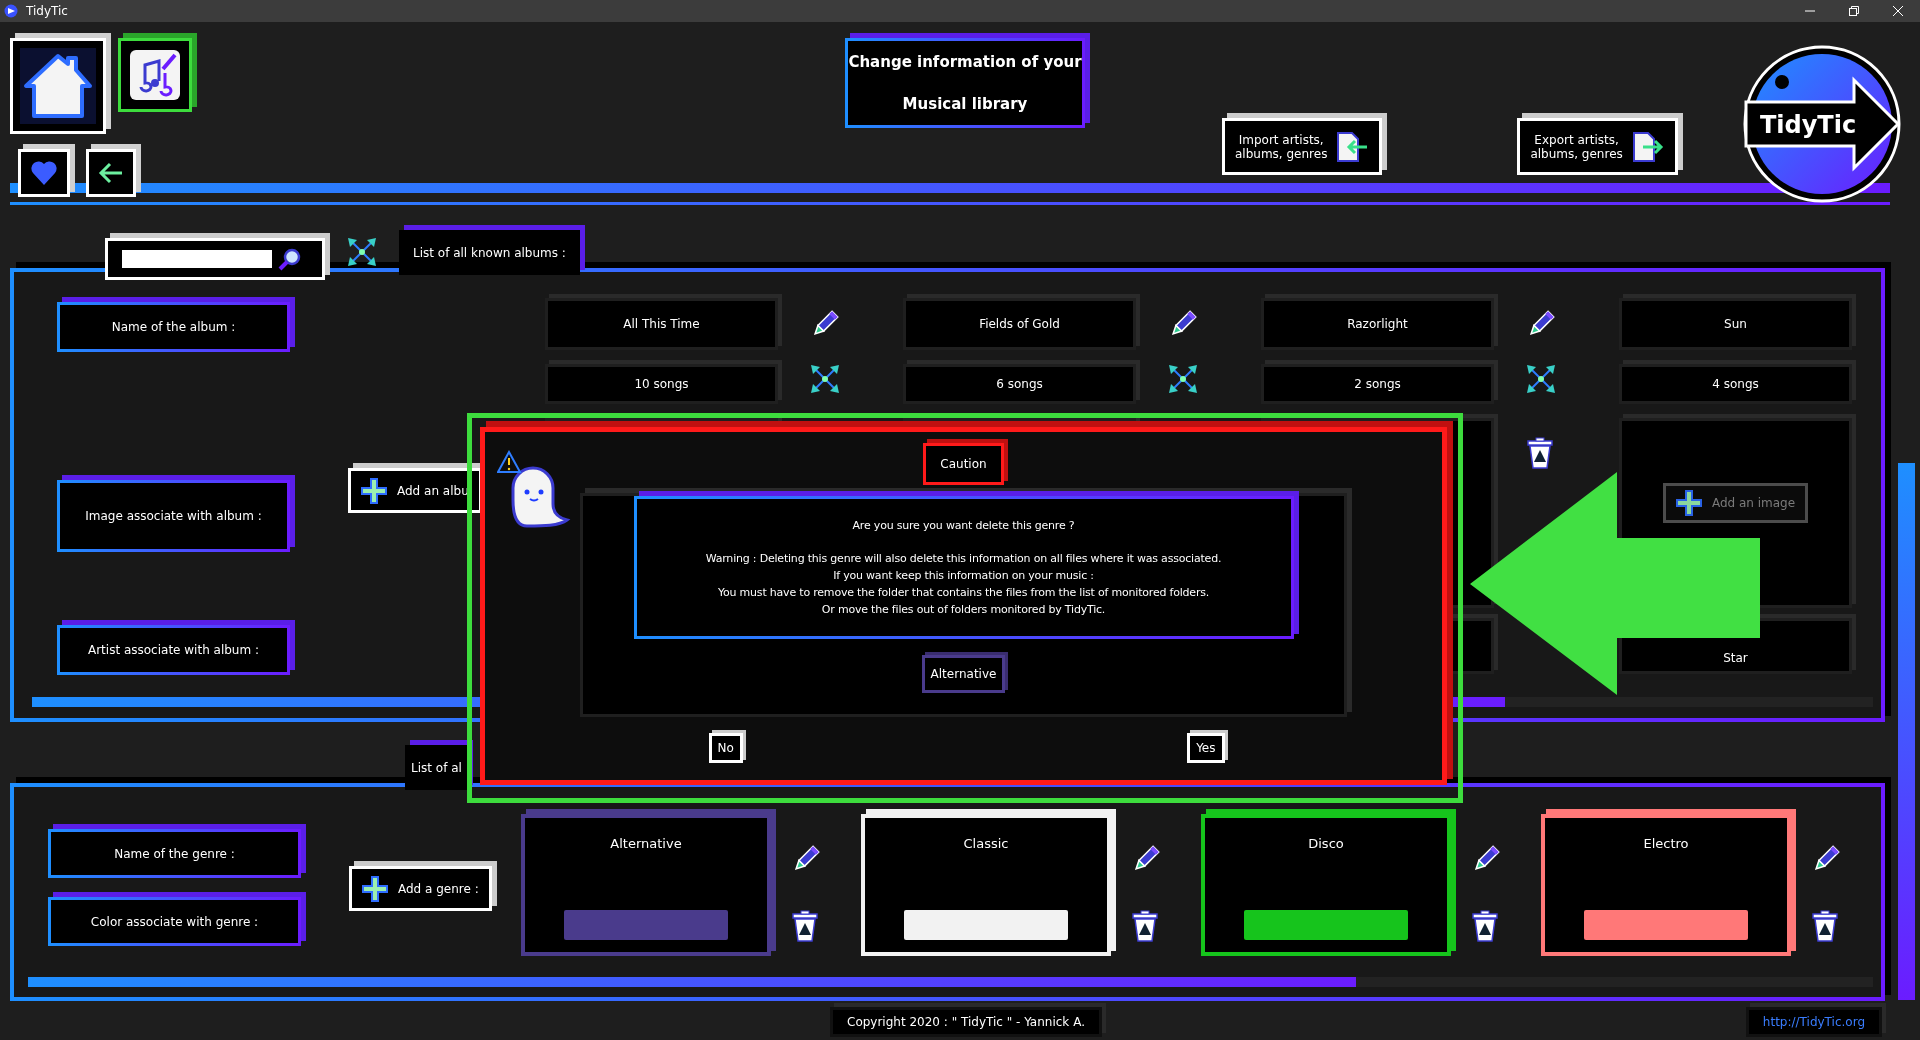 The width and height of the screenshot is (1920, 1040). Describe the element at coordinates (1326, 843) in the screenshot. I see `genre-name: Disco` at that location.